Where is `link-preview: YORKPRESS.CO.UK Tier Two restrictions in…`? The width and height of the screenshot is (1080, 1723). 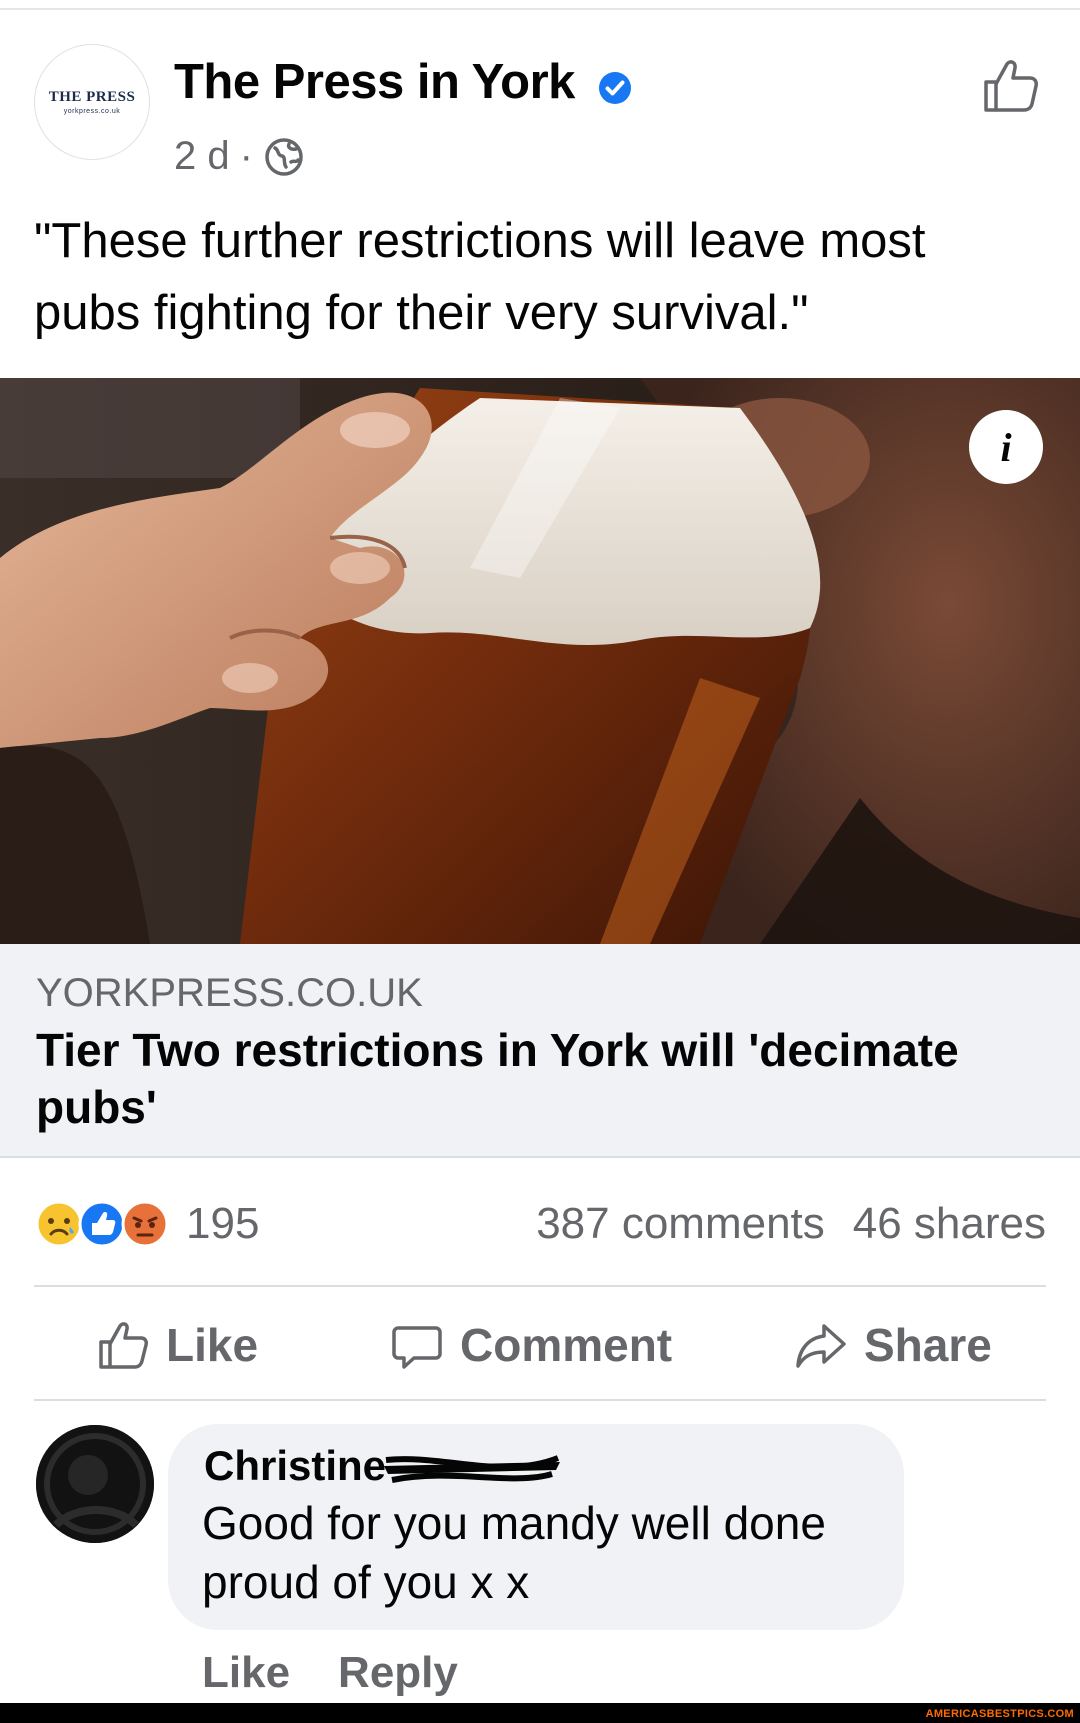
link-preview: YORKPRESS.CO.UK Tier Two restrictions in… is located at coordinates (540, 1051).